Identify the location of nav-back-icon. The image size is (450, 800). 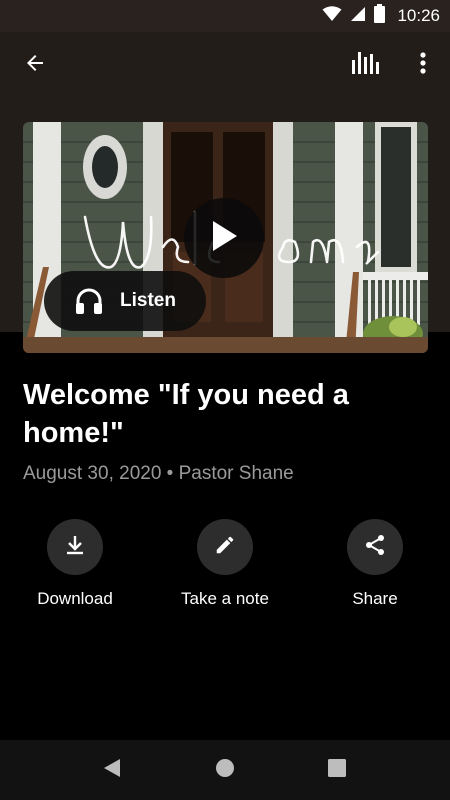
(112, 770).